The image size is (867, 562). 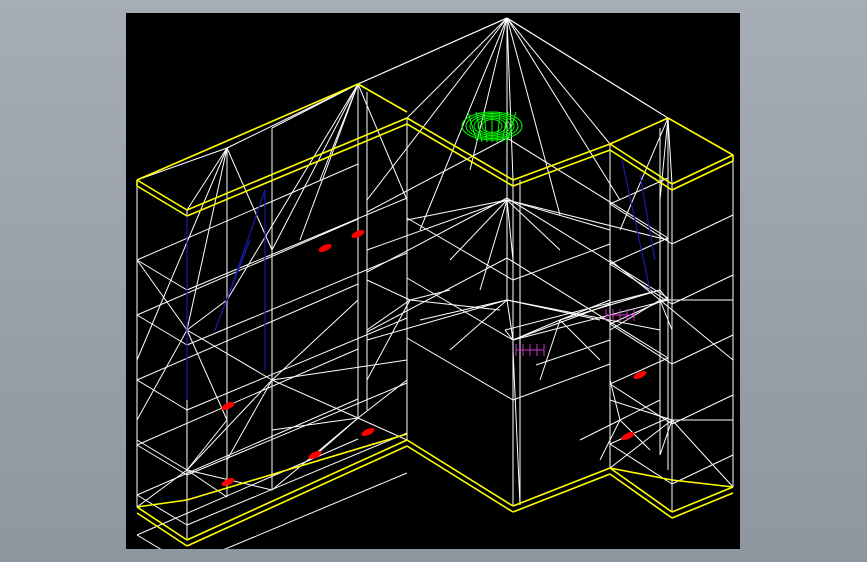 I want to click on desk-top, so click(x=582, y=310).